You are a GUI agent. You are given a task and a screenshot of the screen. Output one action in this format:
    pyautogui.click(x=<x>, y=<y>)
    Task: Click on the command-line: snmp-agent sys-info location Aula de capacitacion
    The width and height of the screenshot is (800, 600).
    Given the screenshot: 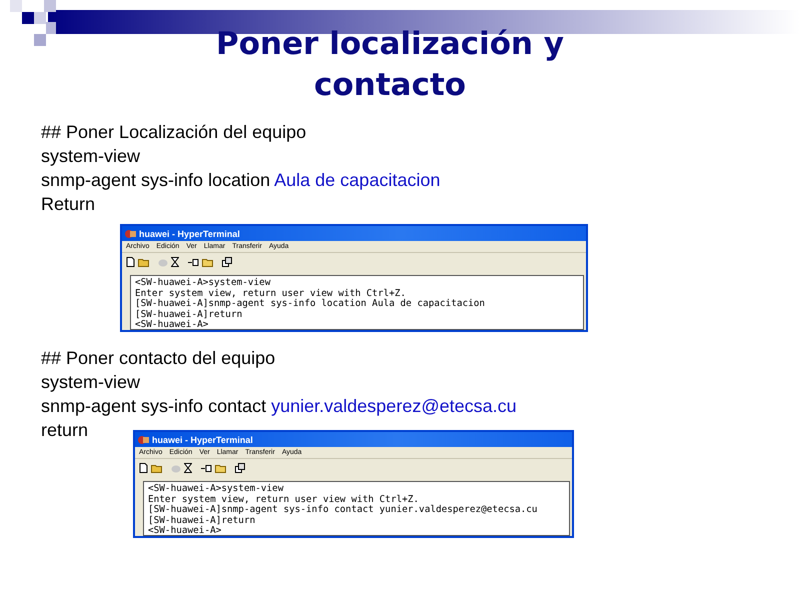 What is the action you would take?
    pyautogui.click(x=240, y=180)
    